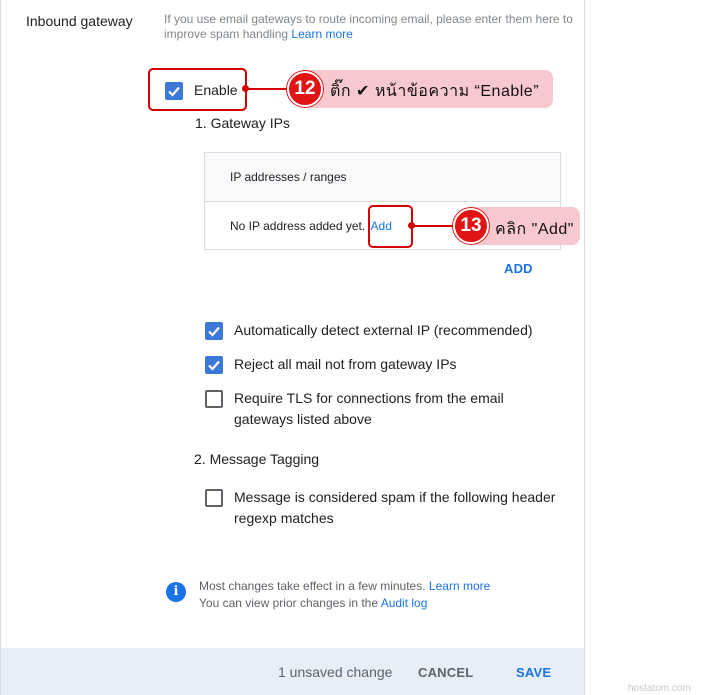 This screenshot has width=720, height=695. I want to click on step-13-badge: 13, so click(471, 226).